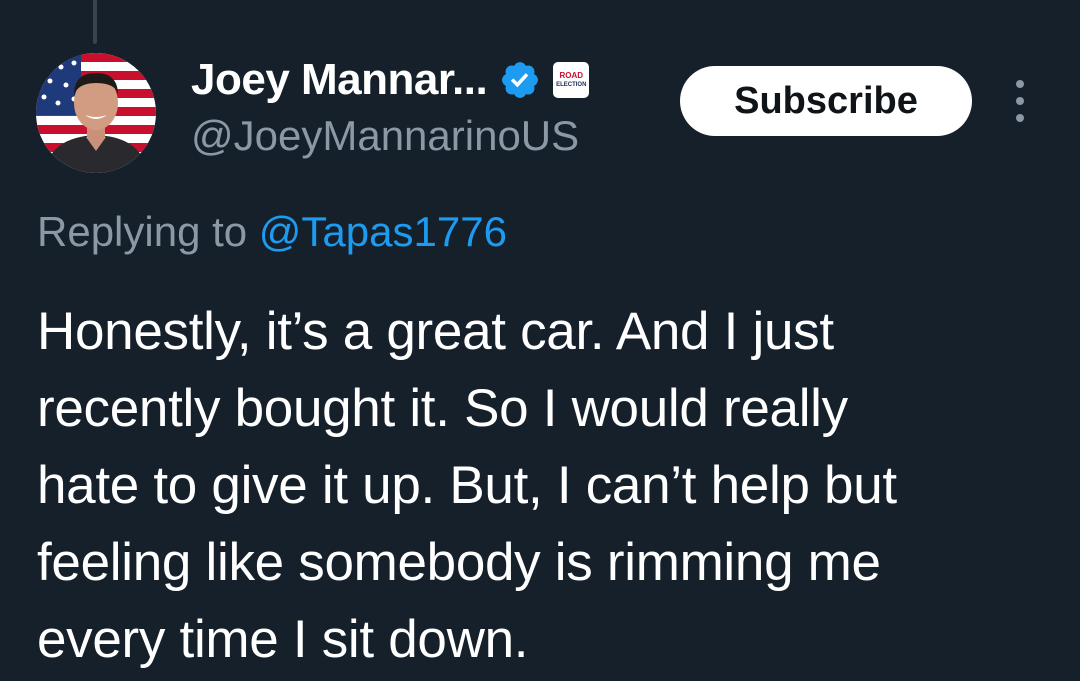 The height and width of the screenshot is (681, 1080). What do you see at coordinates (520, 80) in the screenshot?
I see `verified-badge-icon` at bounding box center [520, 80].